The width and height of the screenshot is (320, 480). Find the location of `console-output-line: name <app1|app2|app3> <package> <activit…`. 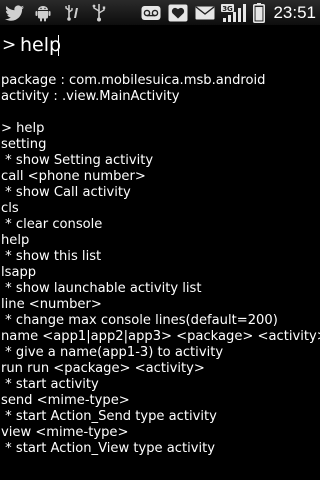

console-output-line: name <app1|app2|app3> <package> <activit… is located at coordinates (160, 336).